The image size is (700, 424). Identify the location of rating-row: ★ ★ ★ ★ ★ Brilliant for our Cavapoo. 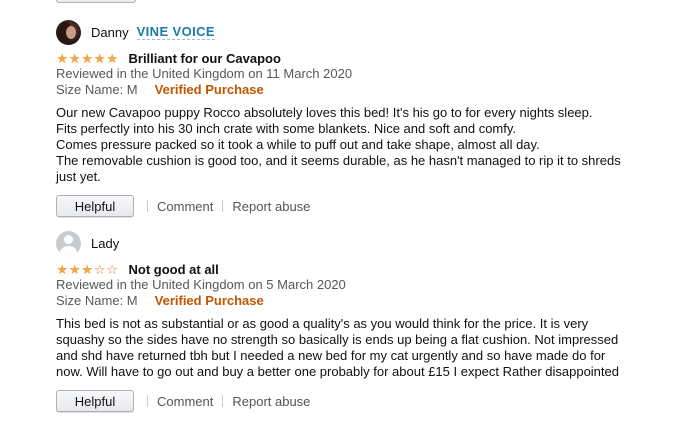
(366, 58).